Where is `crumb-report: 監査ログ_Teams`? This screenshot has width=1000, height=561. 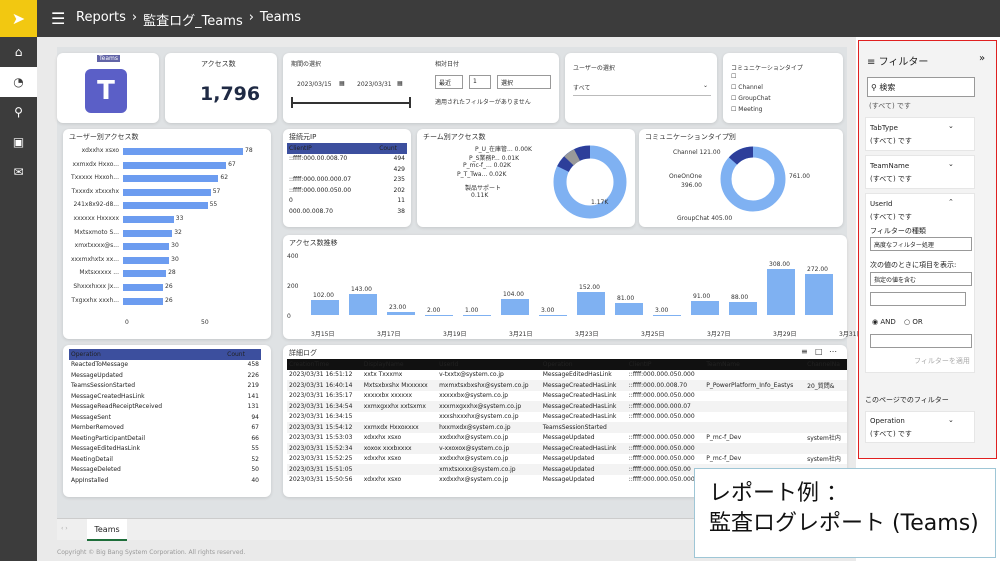
crumb-report: 監査ログ_Teams is located at coordinates (193, 19).